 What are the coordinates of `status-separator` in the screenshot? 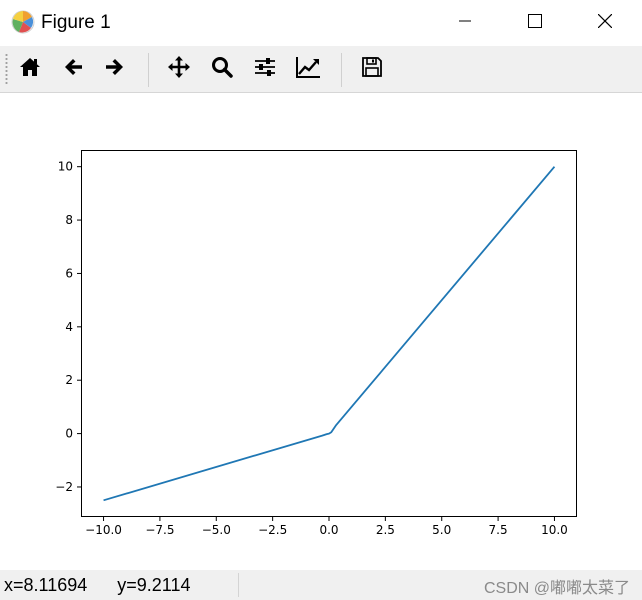 It's located at (238, 585).